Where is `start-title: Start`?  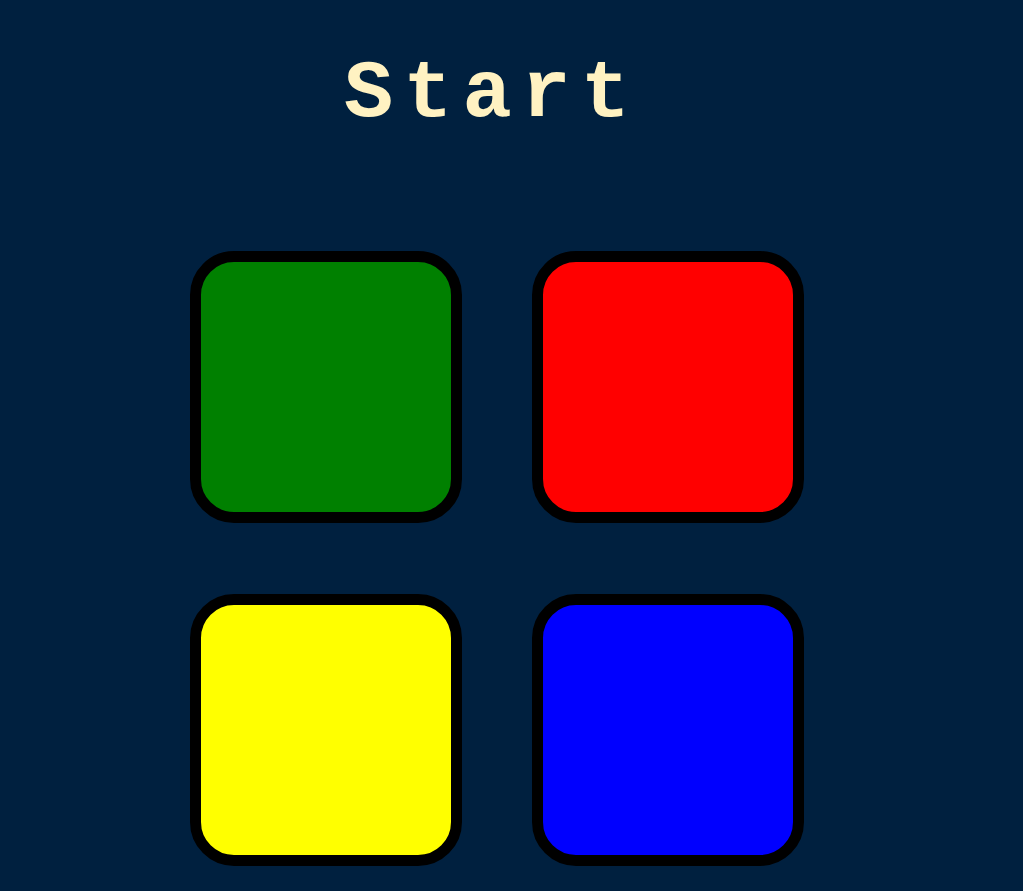 start-title: Start is located at coordinates (491, 95).